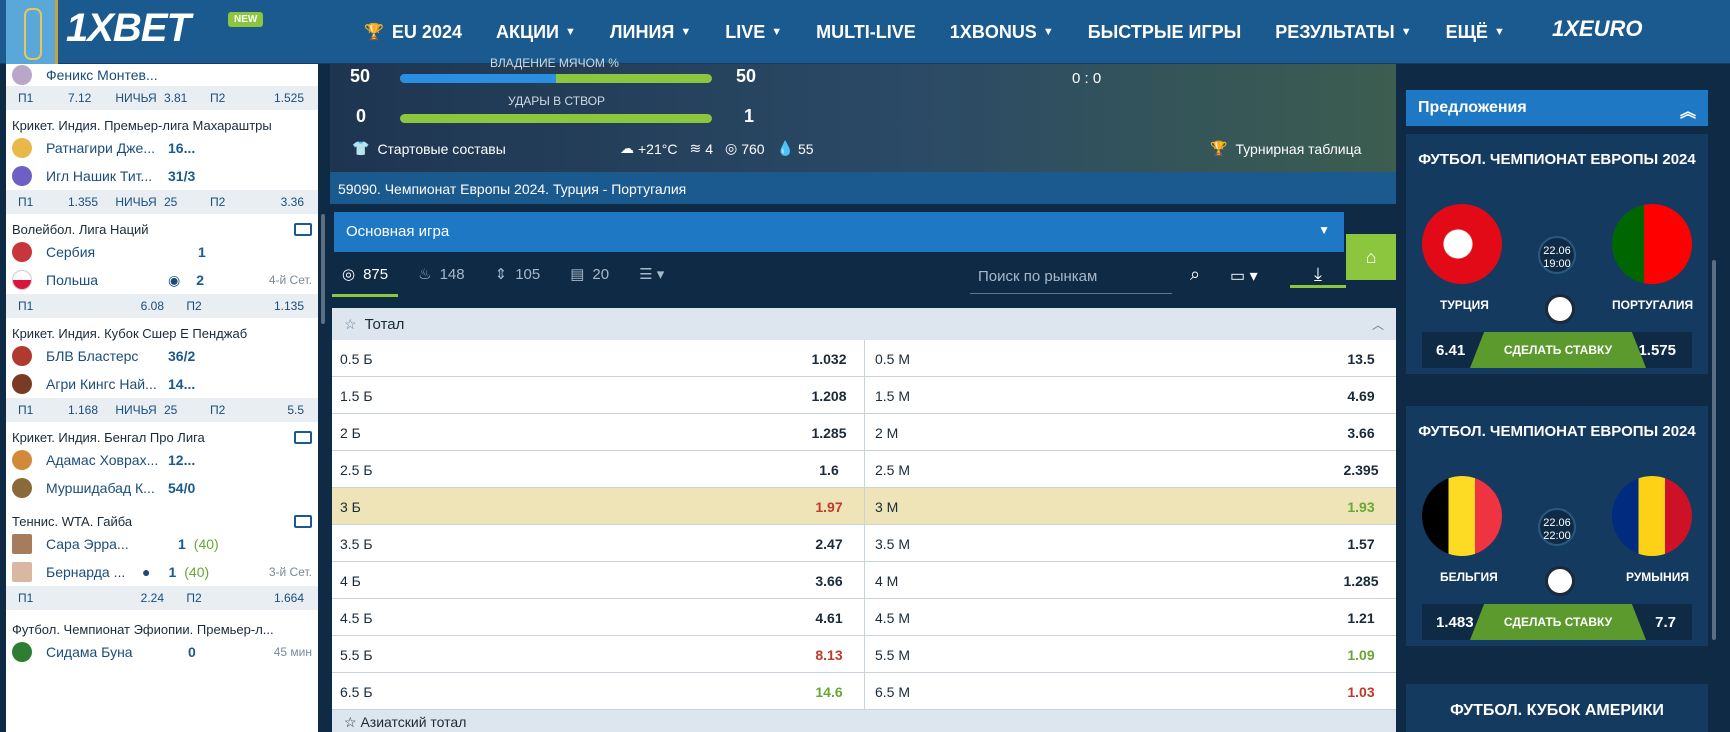 The width and height of the screenshot is (1730, 732). What do you see at coordinates (187, 98) in the screenshot?
I see `odds-value: 3.81` at bounding box center [187, 98].